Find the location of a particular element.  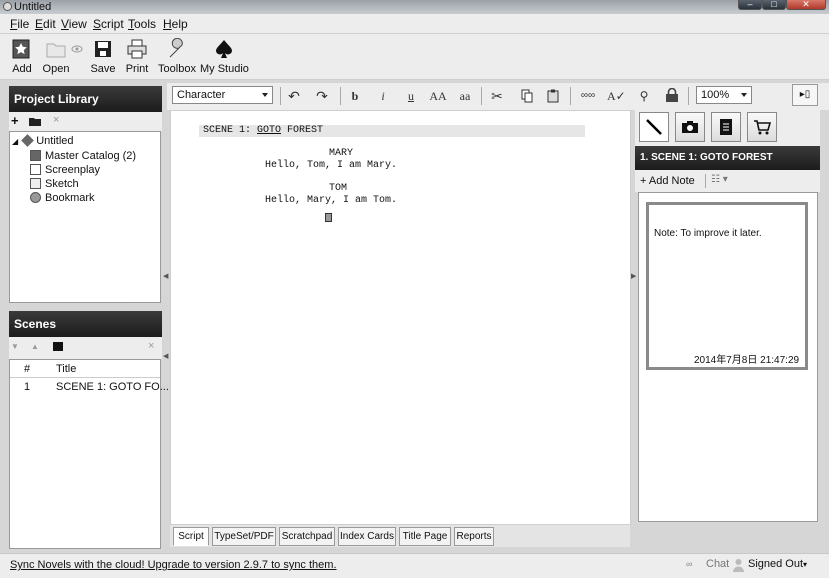

tree-item-master-catalog: Master Catalog (2) is located at coordinates (83, 156).